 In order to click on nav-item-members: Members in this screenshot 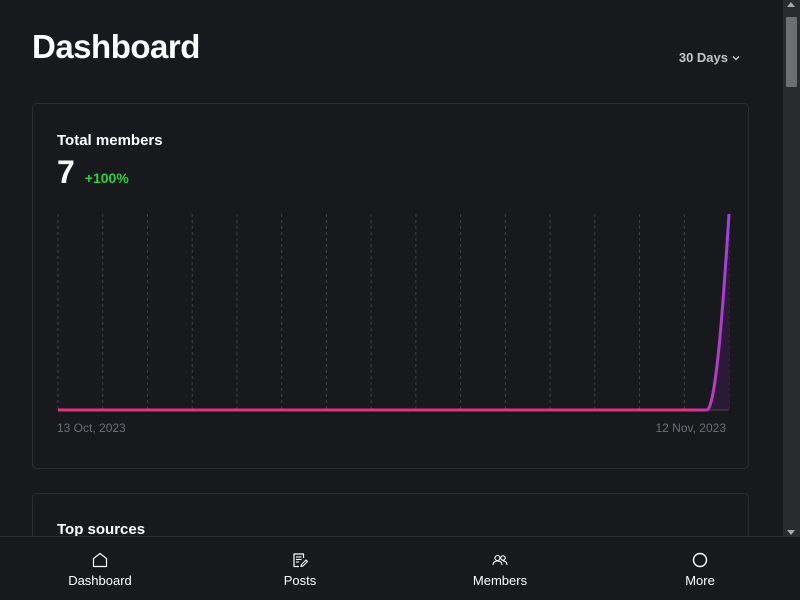, I will do `click(500, 568)`.